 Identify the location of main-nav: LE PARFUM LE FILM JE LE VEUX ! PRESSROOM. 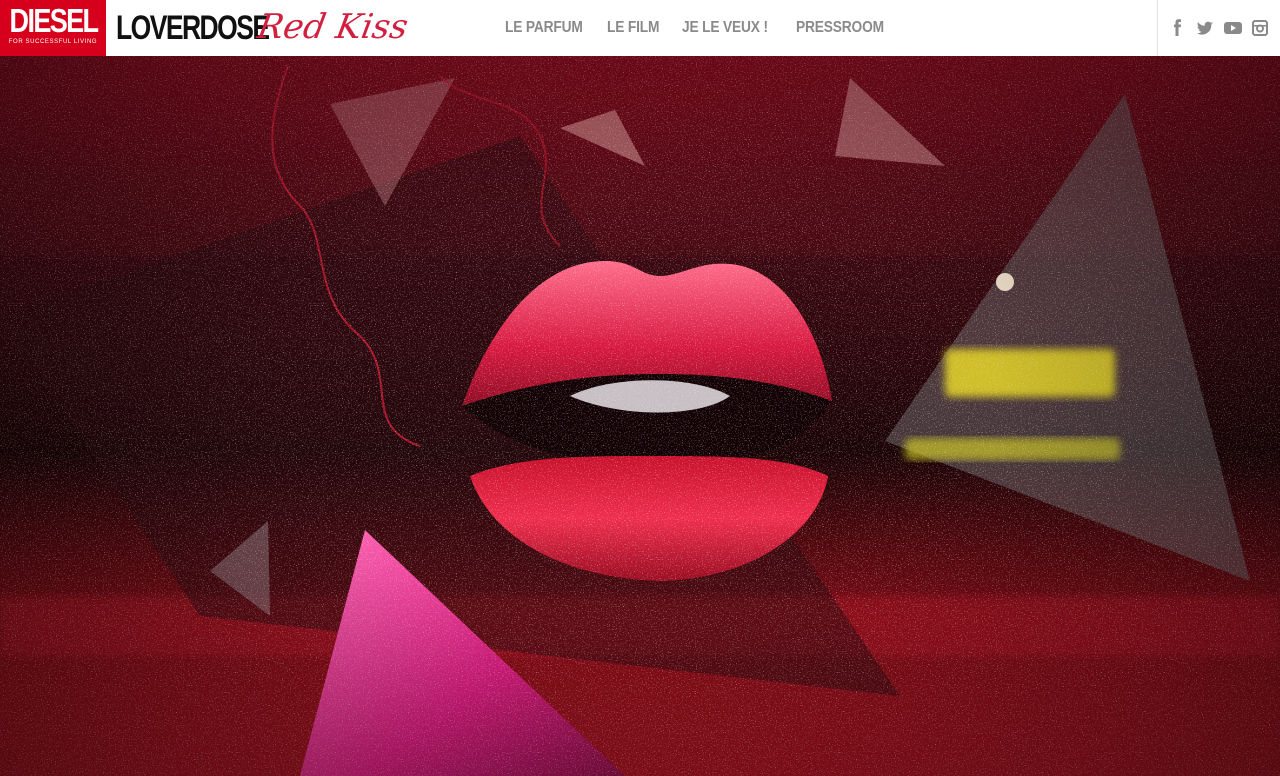
(714, 28).